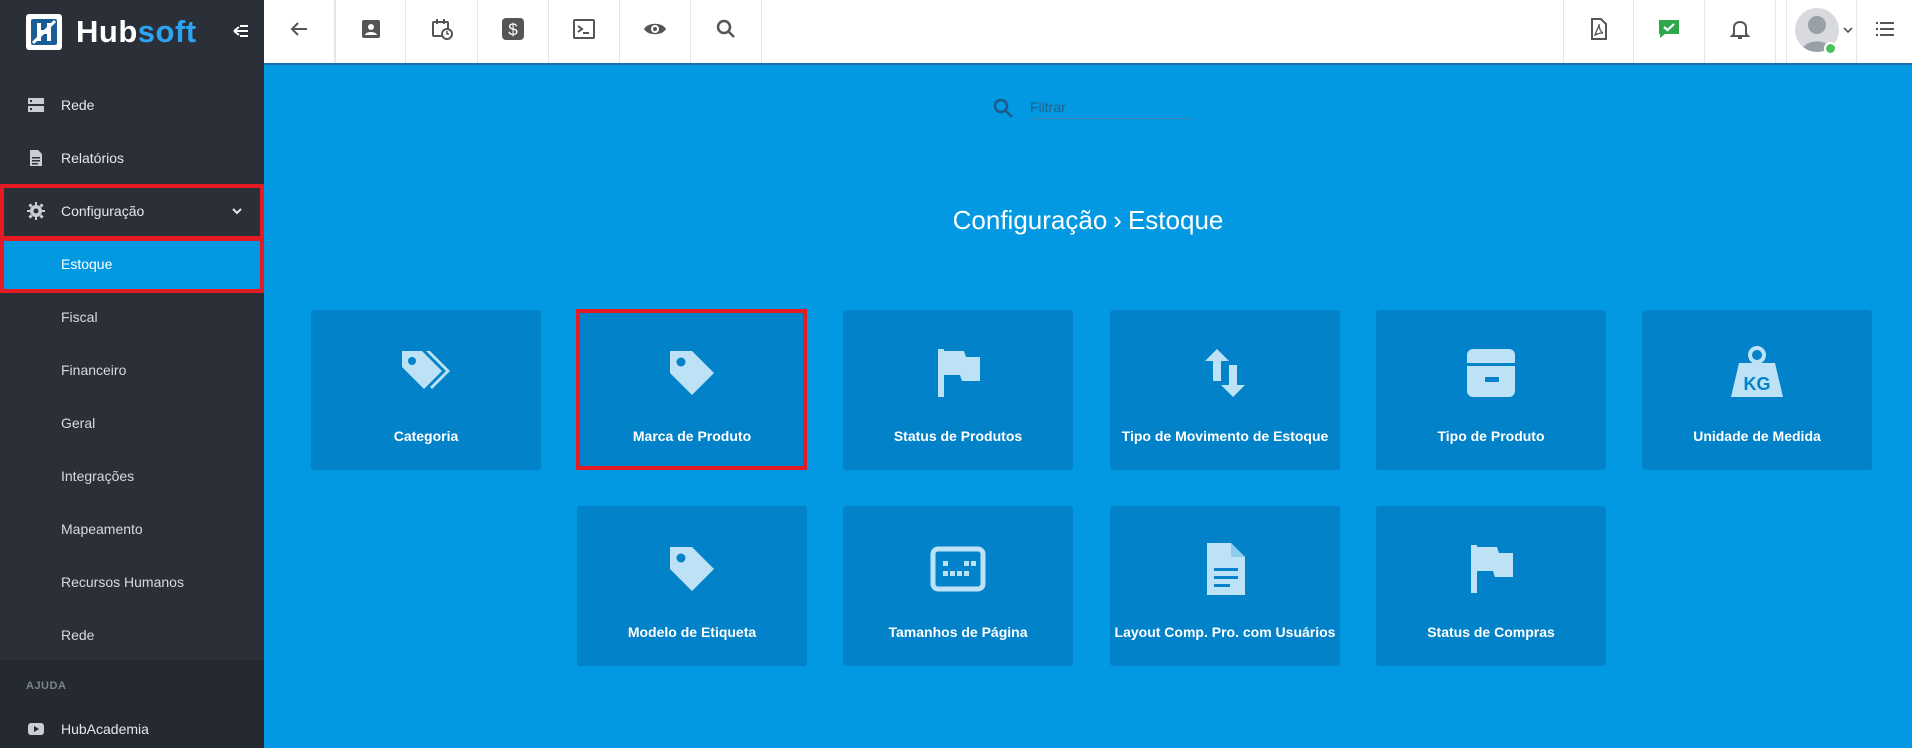  I want to click on card-label: Layout Comp. Pro. com Usuários, so click(1225, 632).